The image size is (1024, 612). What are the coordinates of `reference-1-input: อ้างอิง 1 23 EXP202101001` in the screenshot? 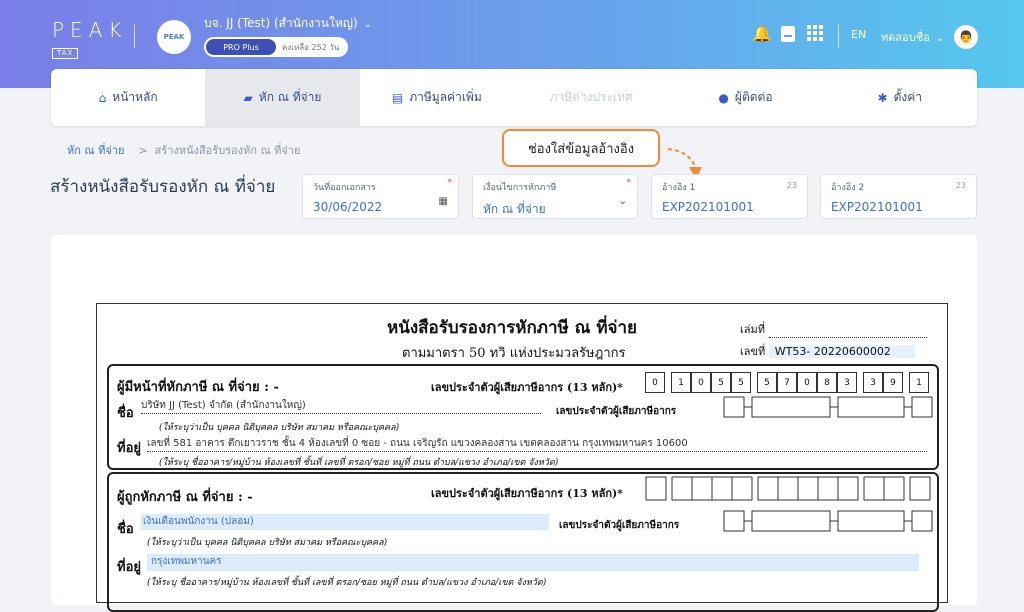 It's located at (729, 196).